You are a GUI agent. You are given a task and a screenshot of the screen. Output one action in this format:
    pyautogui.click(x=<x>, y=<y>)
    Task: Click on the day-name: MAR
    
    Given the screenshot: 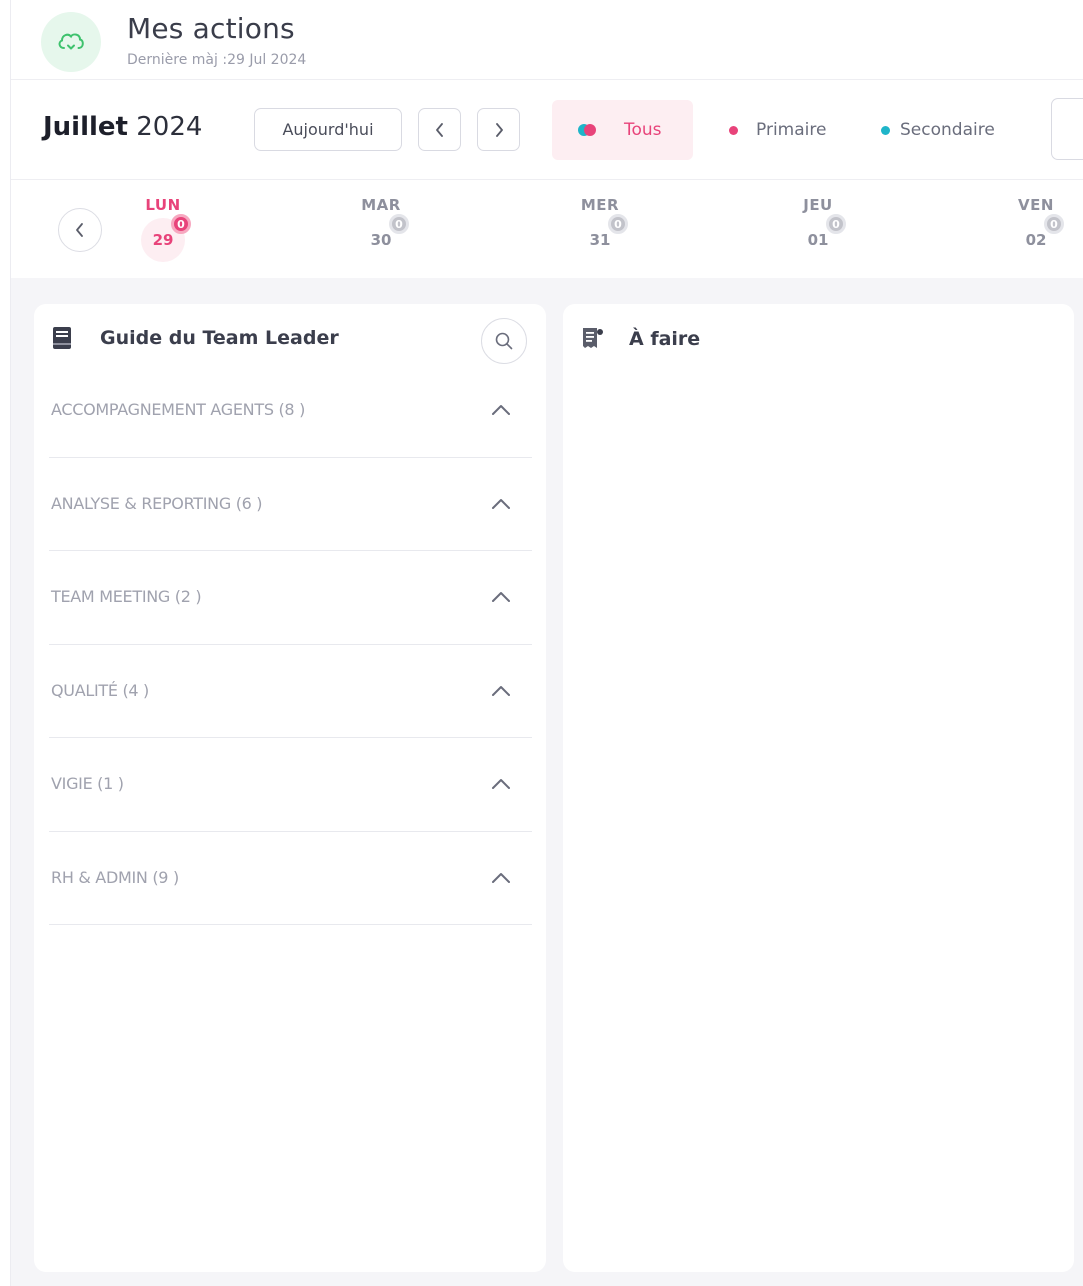 What is the action you would take?
    pyautogui.click(x=381, y=205)
    